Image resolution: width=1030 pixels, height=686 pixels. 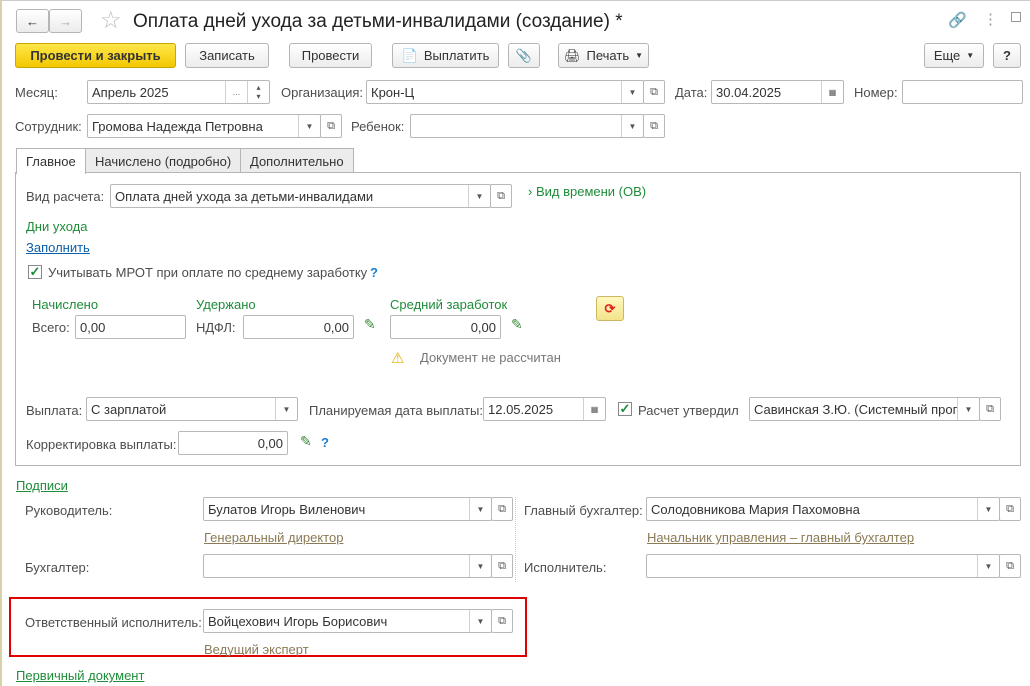 I want to click on date-label: Дата:, so click(x=691, y=92).